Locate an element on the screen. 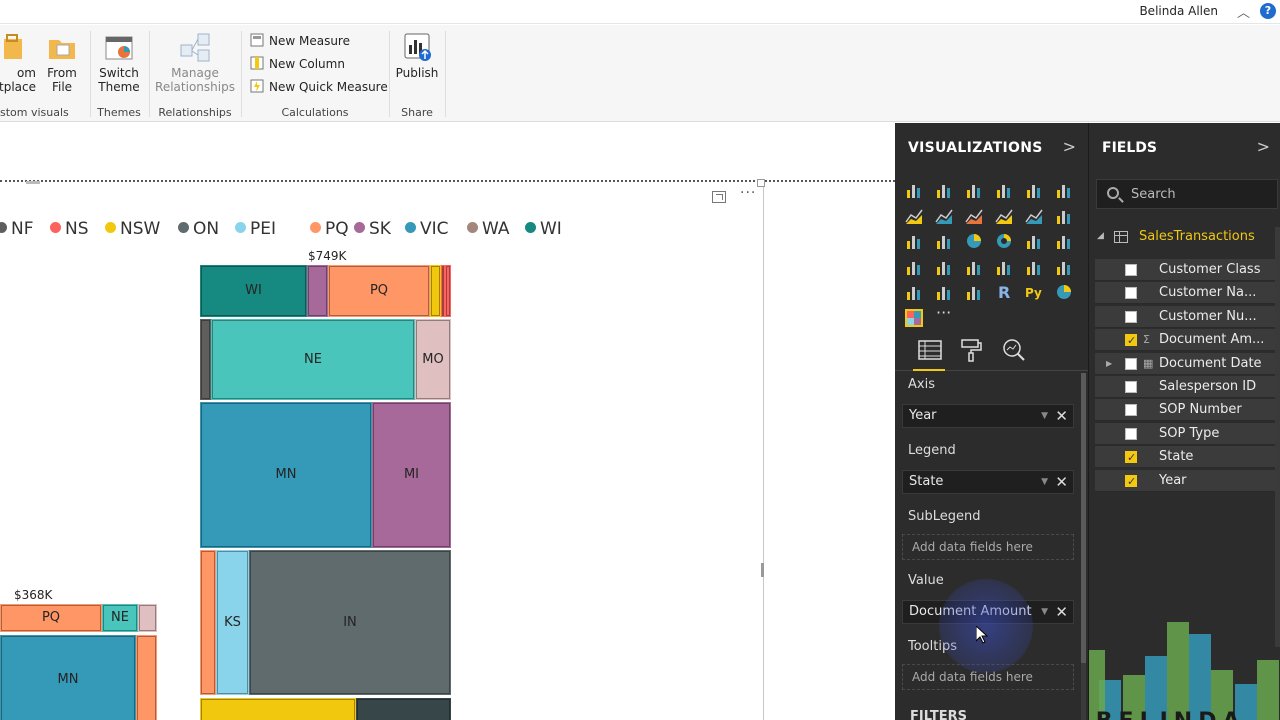 Image resolution: width=1280 pixels, height=720 pixels. field-item: Customer Class is located at coordinates (1185, 270).